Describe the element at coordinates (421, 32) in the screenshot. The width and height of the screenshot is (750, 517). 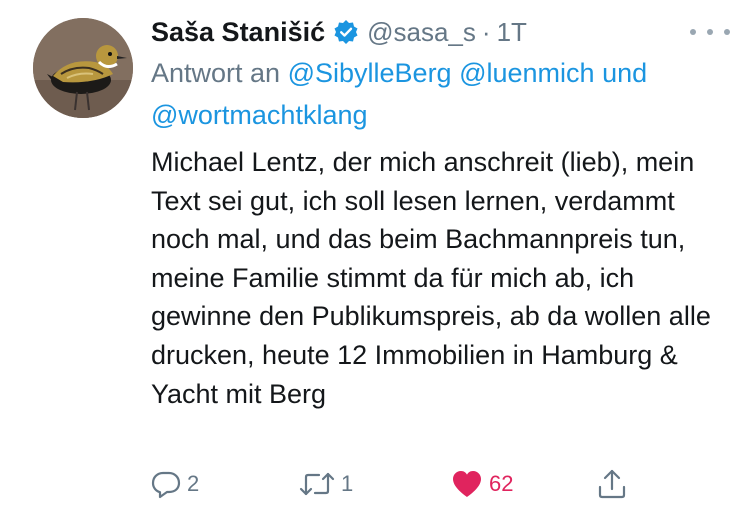
I see `author-handle: @sasa_s` at that location.